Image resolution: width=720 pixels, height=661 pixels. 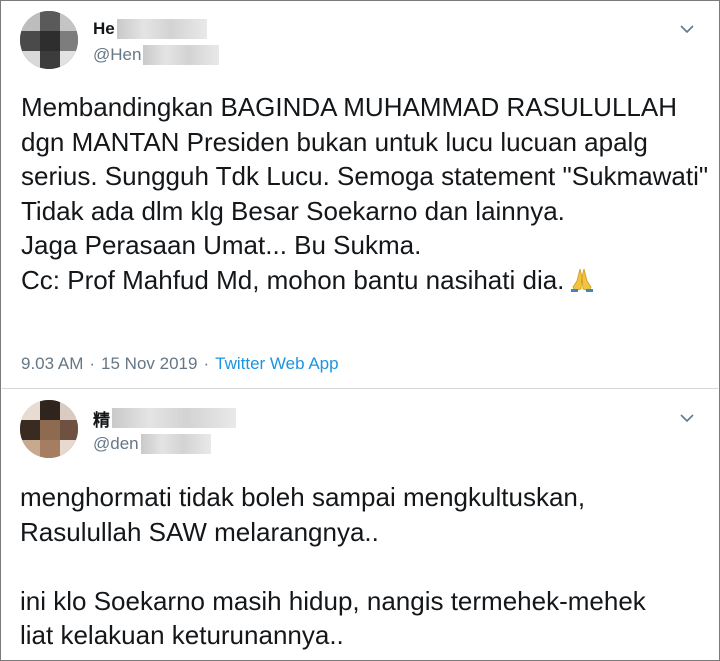 I want to click on tweet-time: 9.03 AM, so click(x=52, y=364).